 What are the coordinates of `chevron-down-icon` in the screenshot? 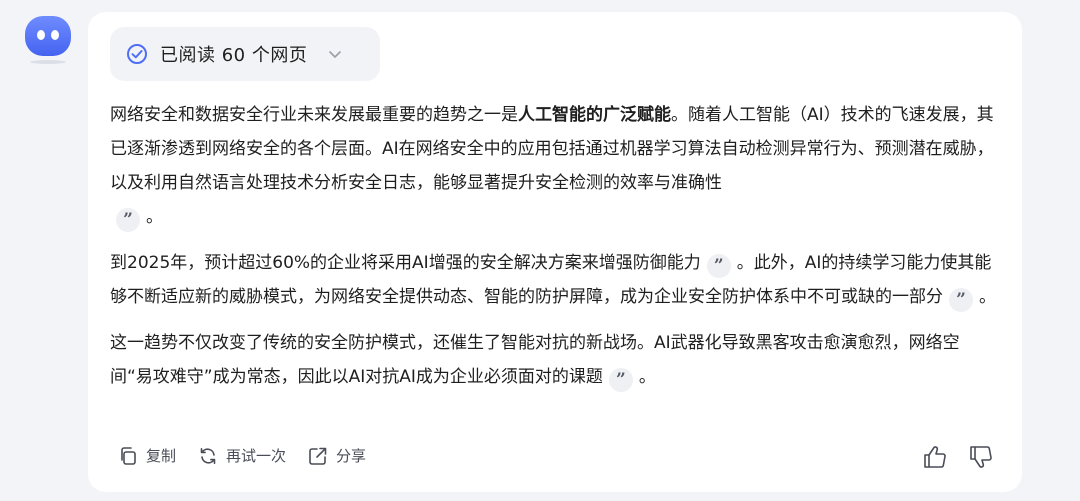 It's located at (335, 54).